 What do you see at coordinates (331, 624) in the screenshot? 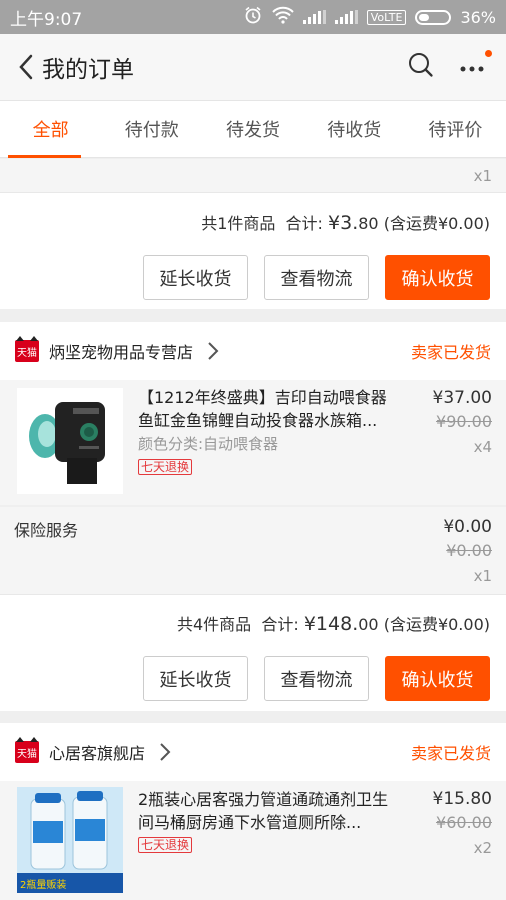
I see `total-amount: ¥148.` at bounding box center [331, 624].